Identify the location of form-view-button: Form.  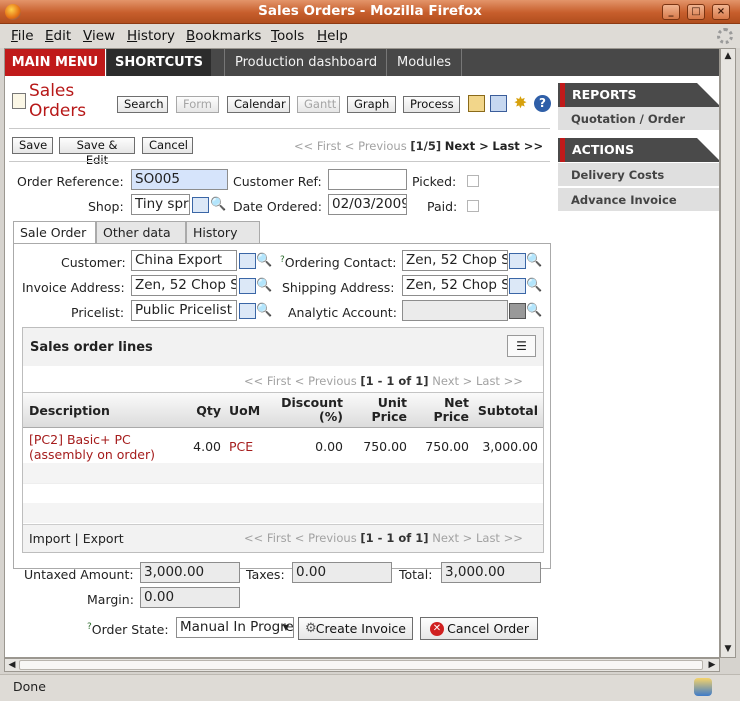
(197, 104).